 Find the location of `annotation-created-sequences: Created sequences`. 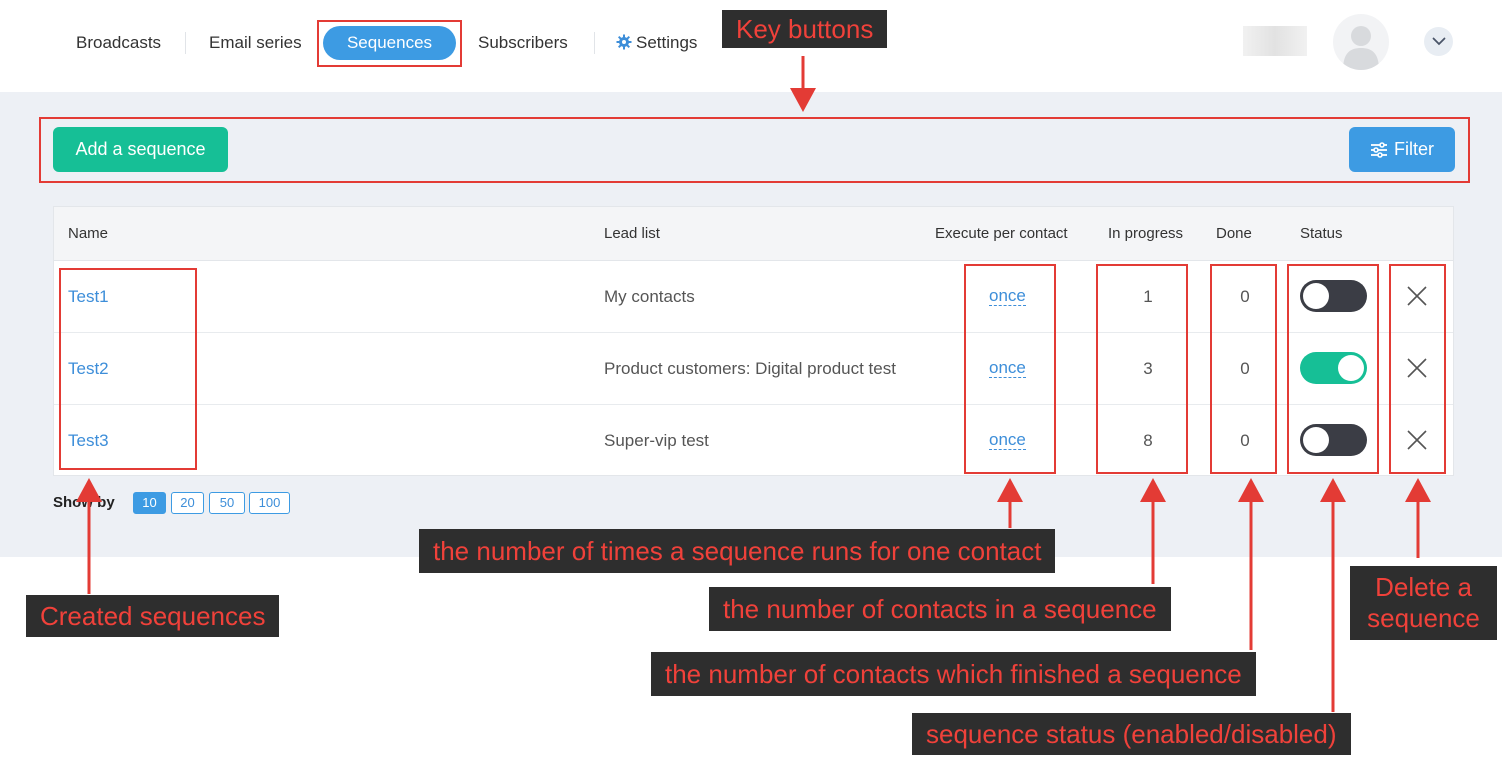

annotation-created-sequences: Created sequences is located at coordinates (153, 616).